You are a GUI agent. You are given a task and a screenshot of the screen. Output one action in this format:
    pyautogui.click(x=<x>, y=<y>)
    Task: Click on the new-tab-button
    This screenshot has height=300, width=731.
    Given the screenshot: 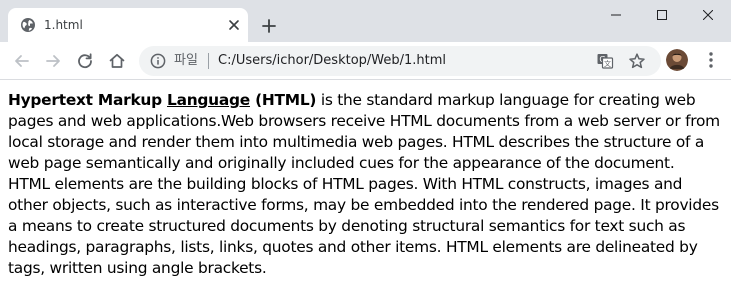 What is the action you would take?
    pyautogui.click(x=269, y=26)
    